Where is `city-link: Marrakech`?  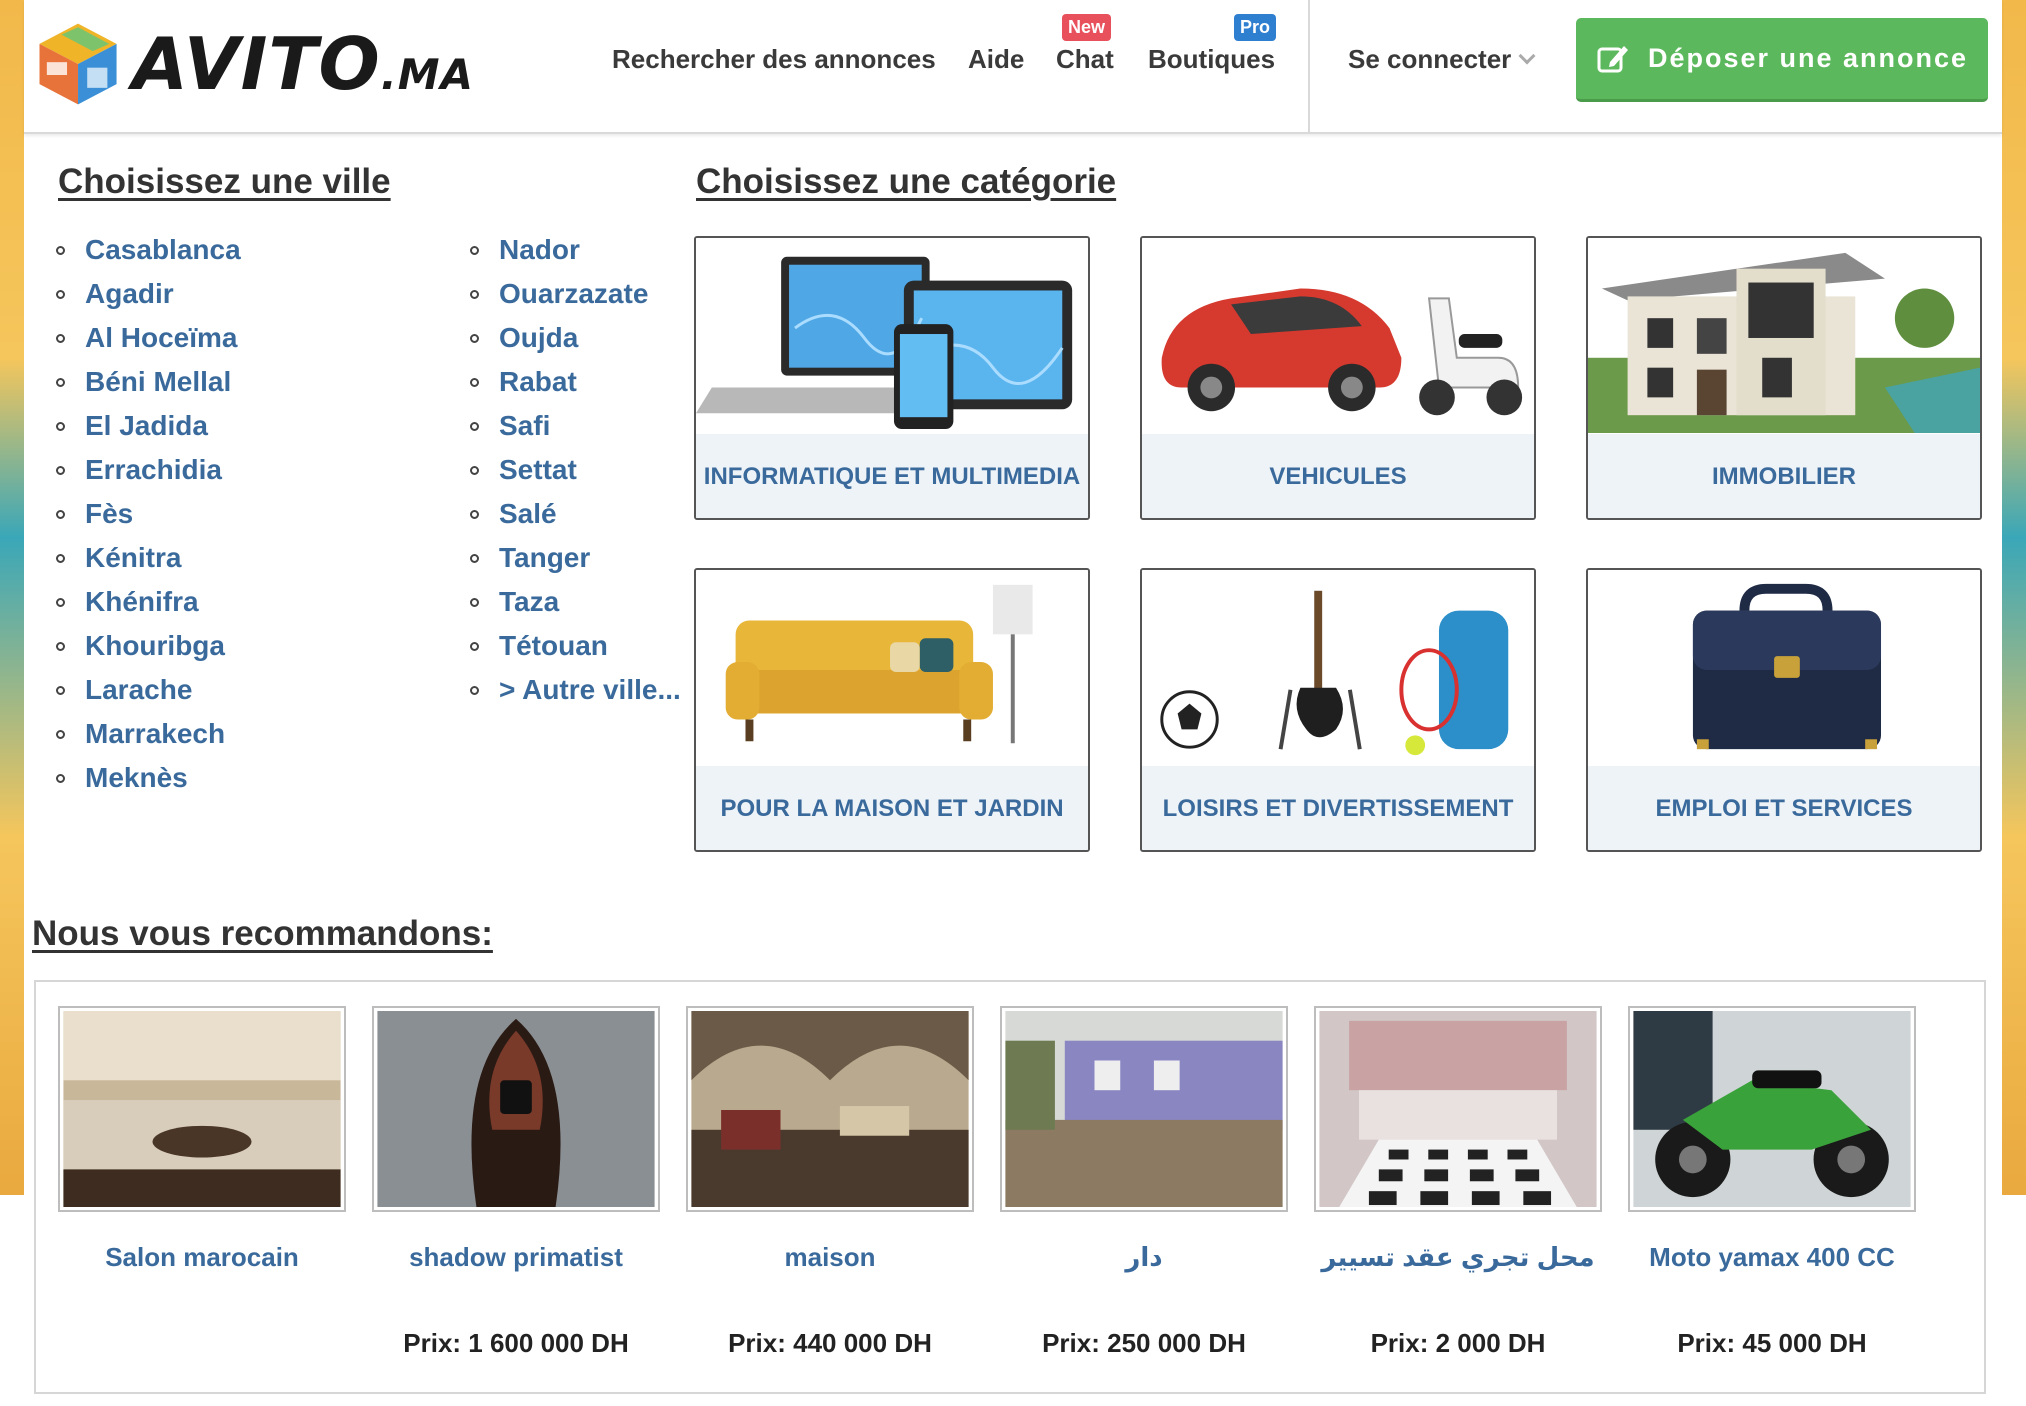 city-link: Marrakech is located at coordinates (148, 734).